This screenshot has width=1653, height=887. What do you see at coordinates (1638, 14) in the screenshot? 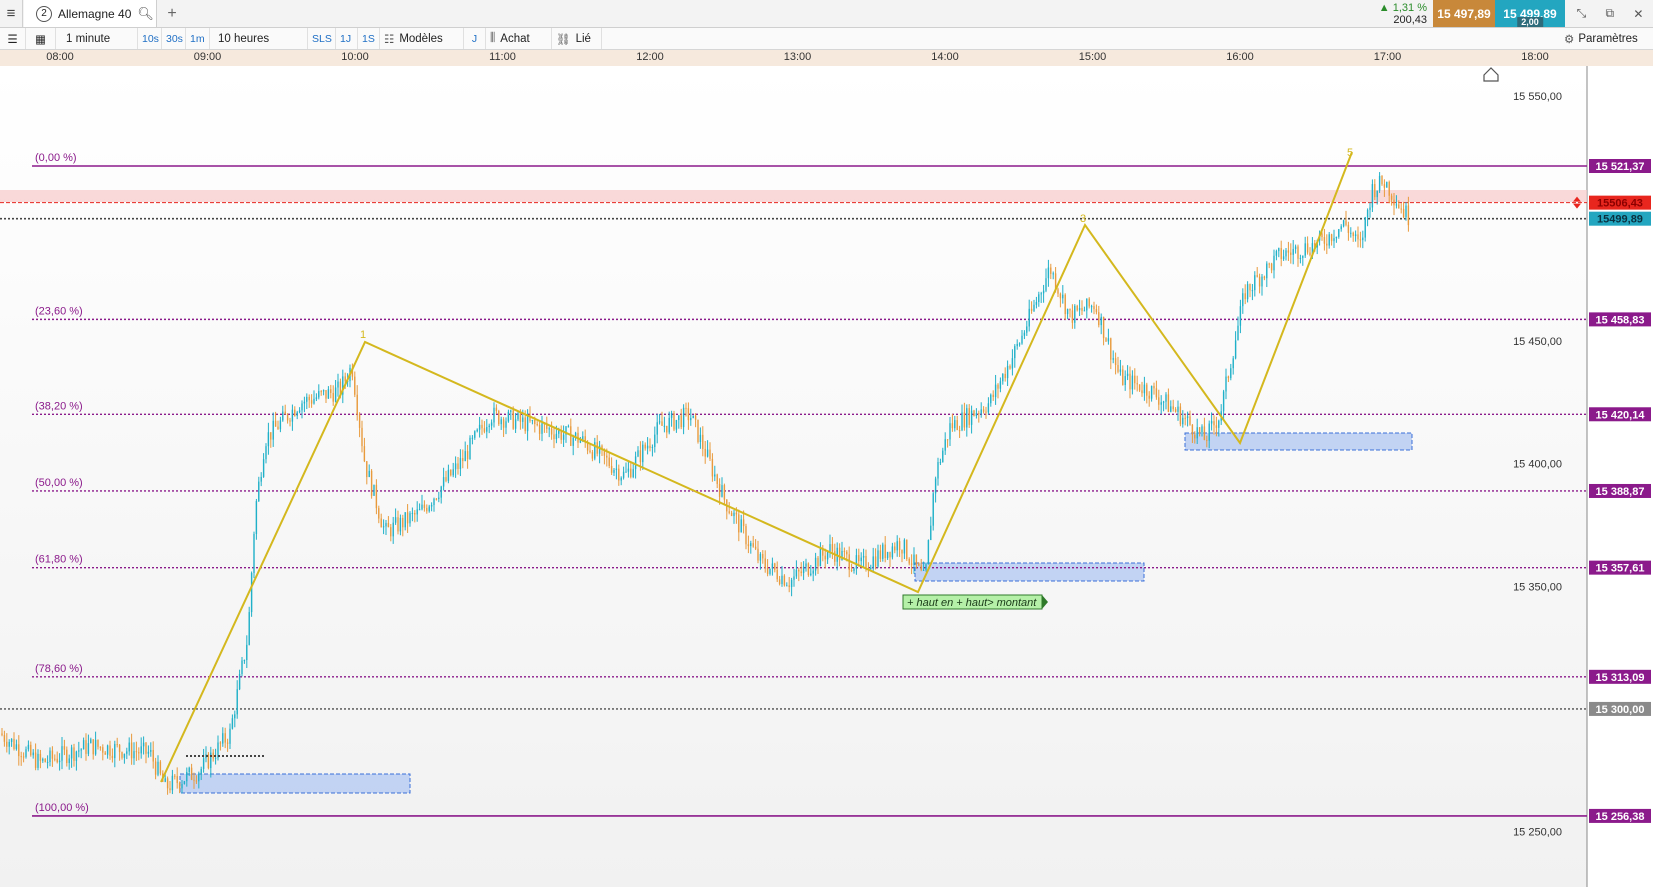
I see `close-icon: ✕` at bounding box center [1638, 14].